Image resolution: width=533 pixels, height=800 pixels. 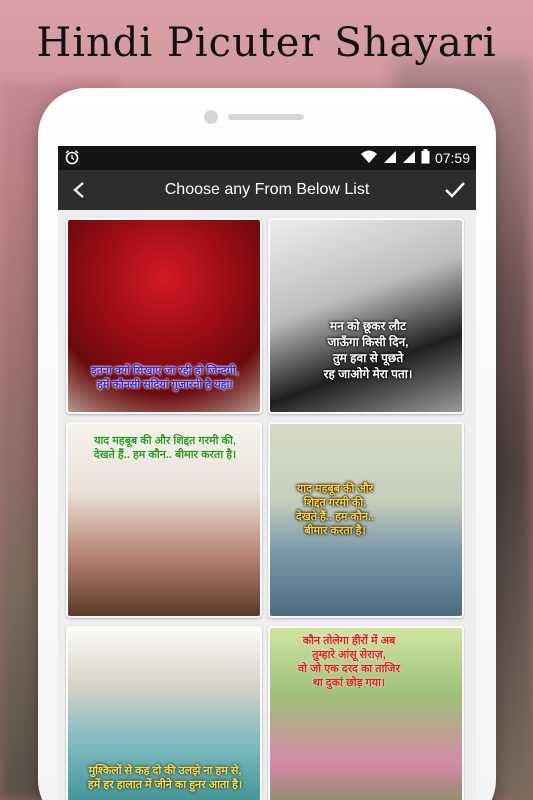 I want to click on check-icon, so click(x=455, y=190).